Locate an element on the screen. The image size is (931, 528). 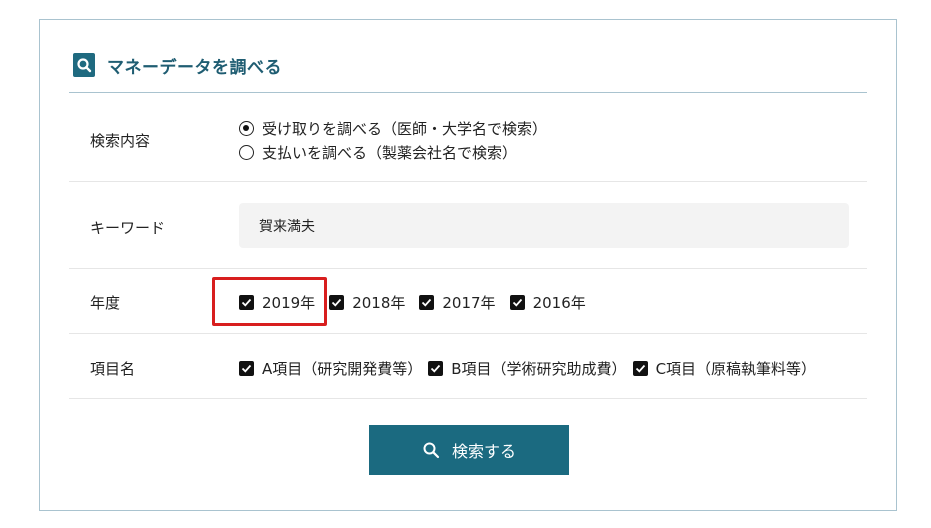
radio-receive: 受け取りを調べる（医師・大学名で検索） is located at coordinates (393, 128).